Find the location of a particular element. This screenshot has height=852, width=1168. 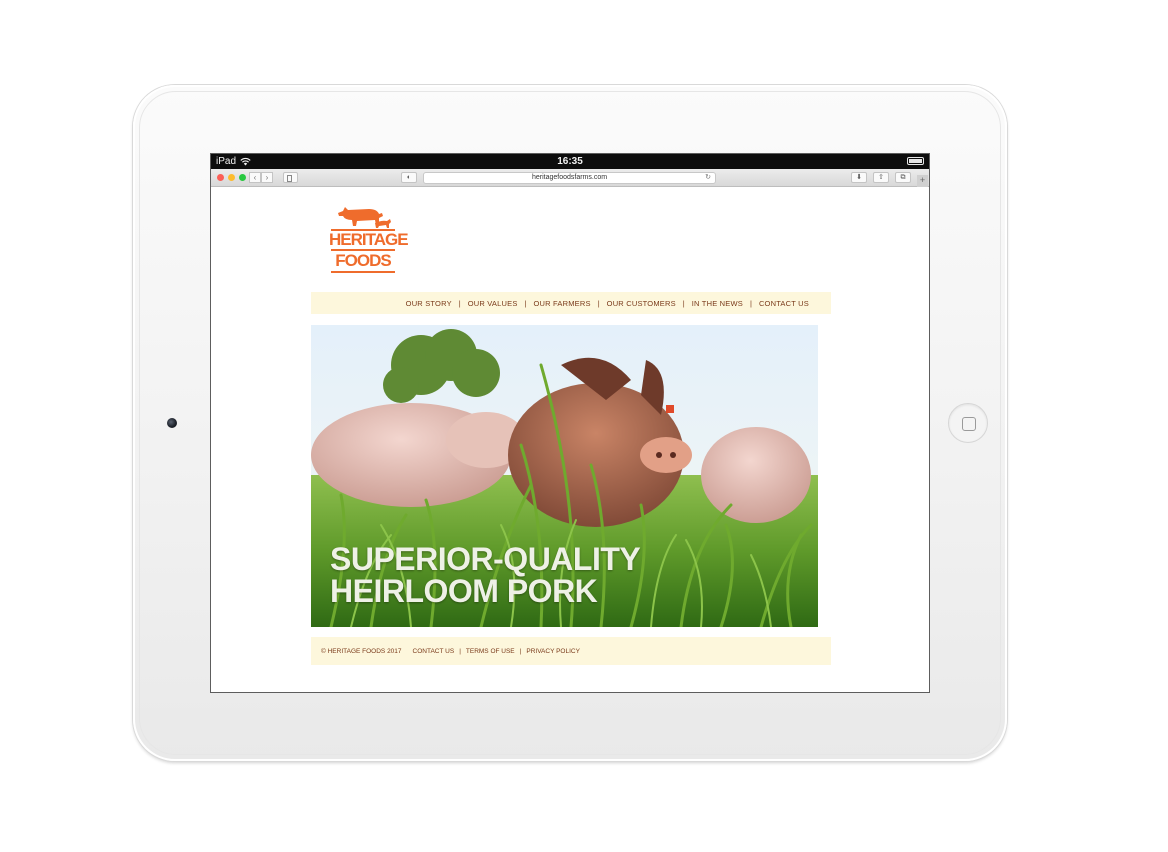

url-text: heritagefoodsfarms.com is located at coordinates (569, 177).